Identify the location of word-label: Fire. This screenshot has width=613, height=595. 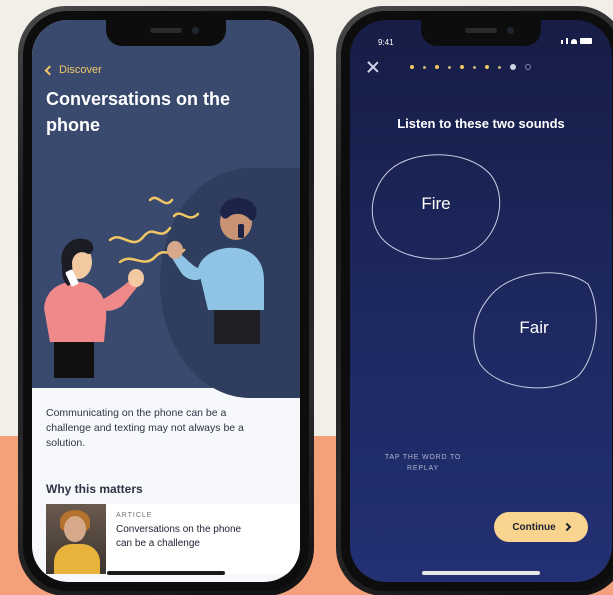
(436, 203).